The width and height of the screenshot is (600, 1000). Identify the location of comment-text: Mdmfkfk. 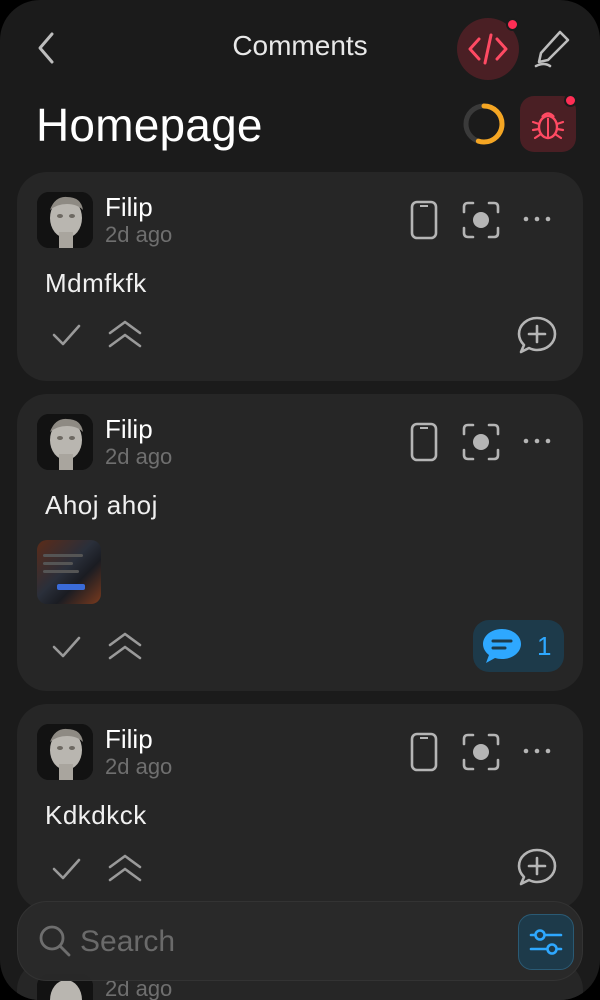
(96, 283).